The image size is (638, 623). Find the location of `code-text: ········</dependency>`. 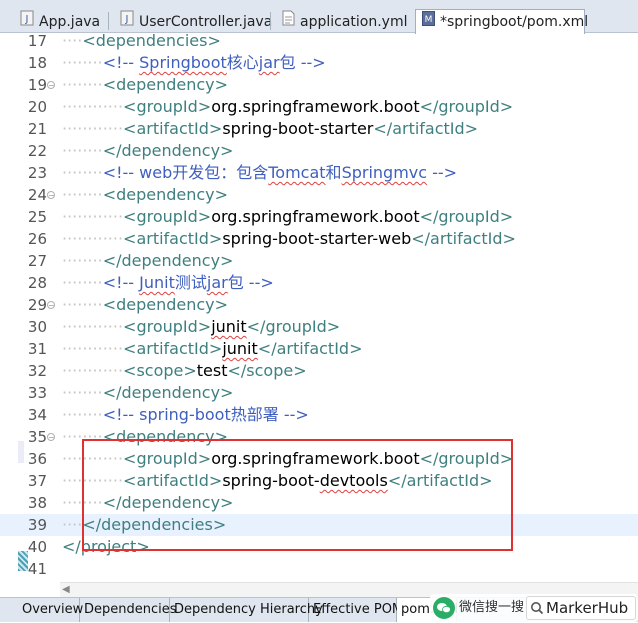

code-text: ········</dependency> is located at coordinates (147, 151).